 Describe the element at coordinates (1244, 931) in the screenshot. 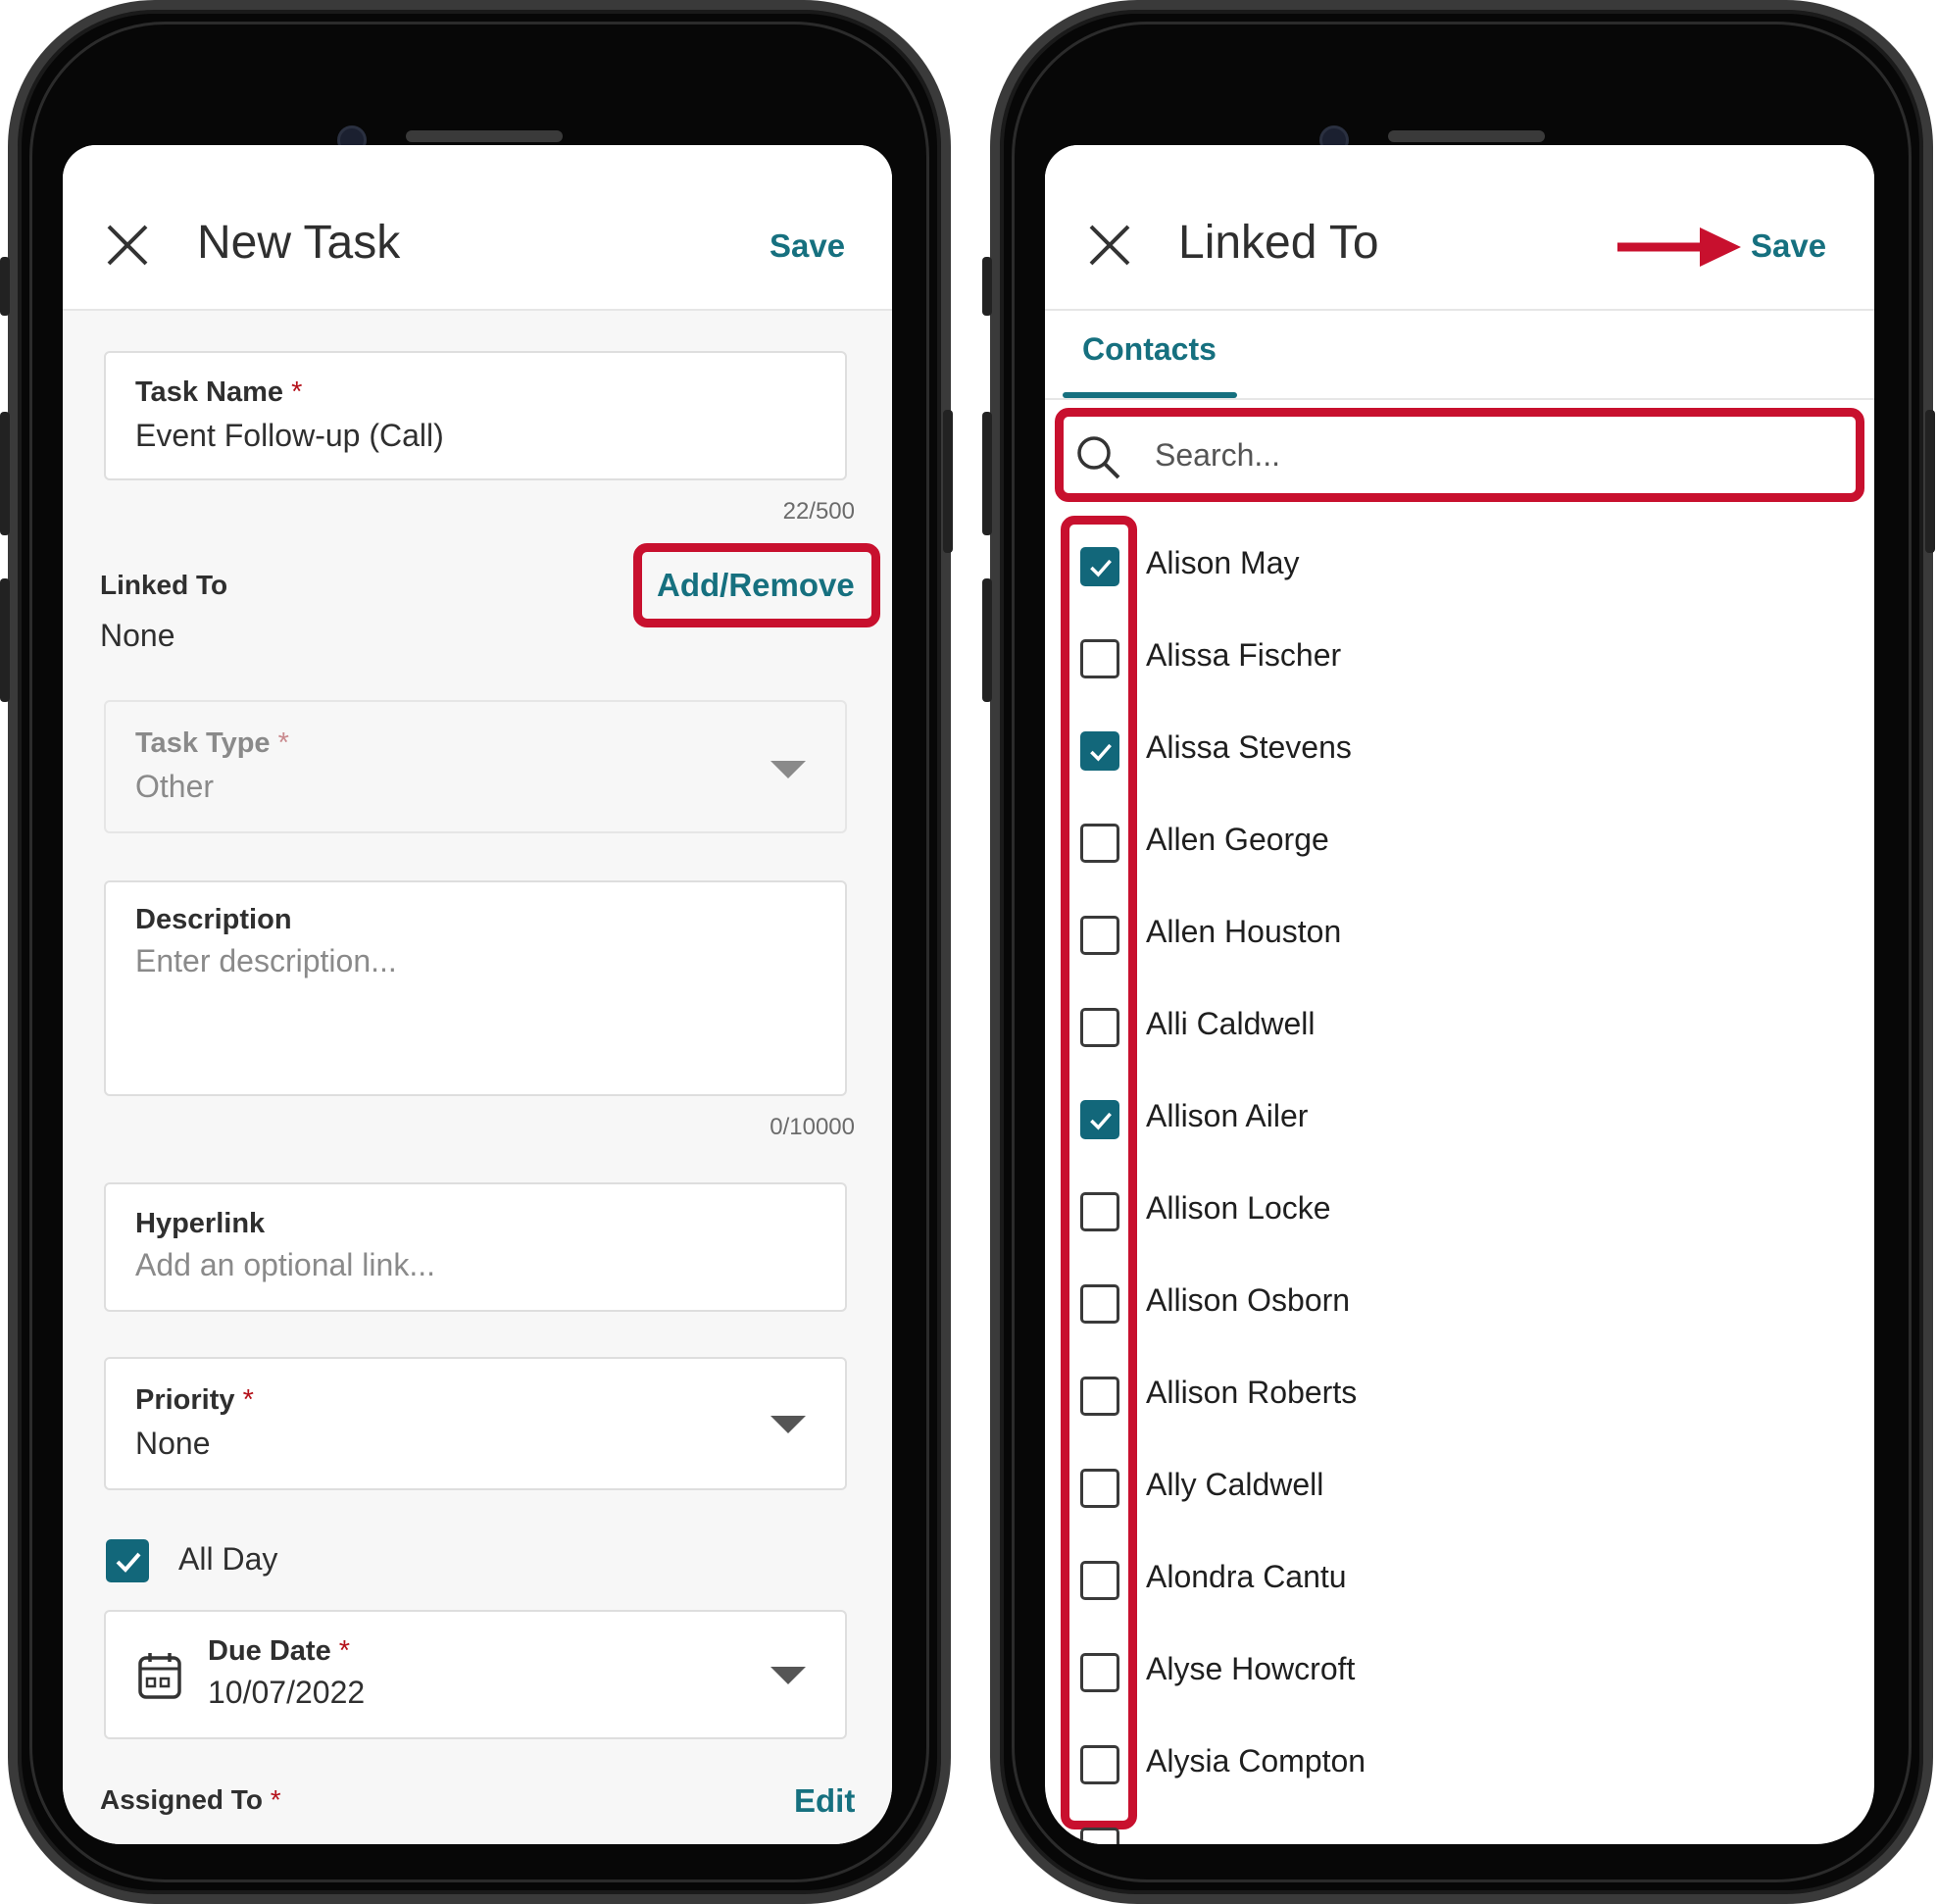

I see `contact-name: Allen Houston` at that location.